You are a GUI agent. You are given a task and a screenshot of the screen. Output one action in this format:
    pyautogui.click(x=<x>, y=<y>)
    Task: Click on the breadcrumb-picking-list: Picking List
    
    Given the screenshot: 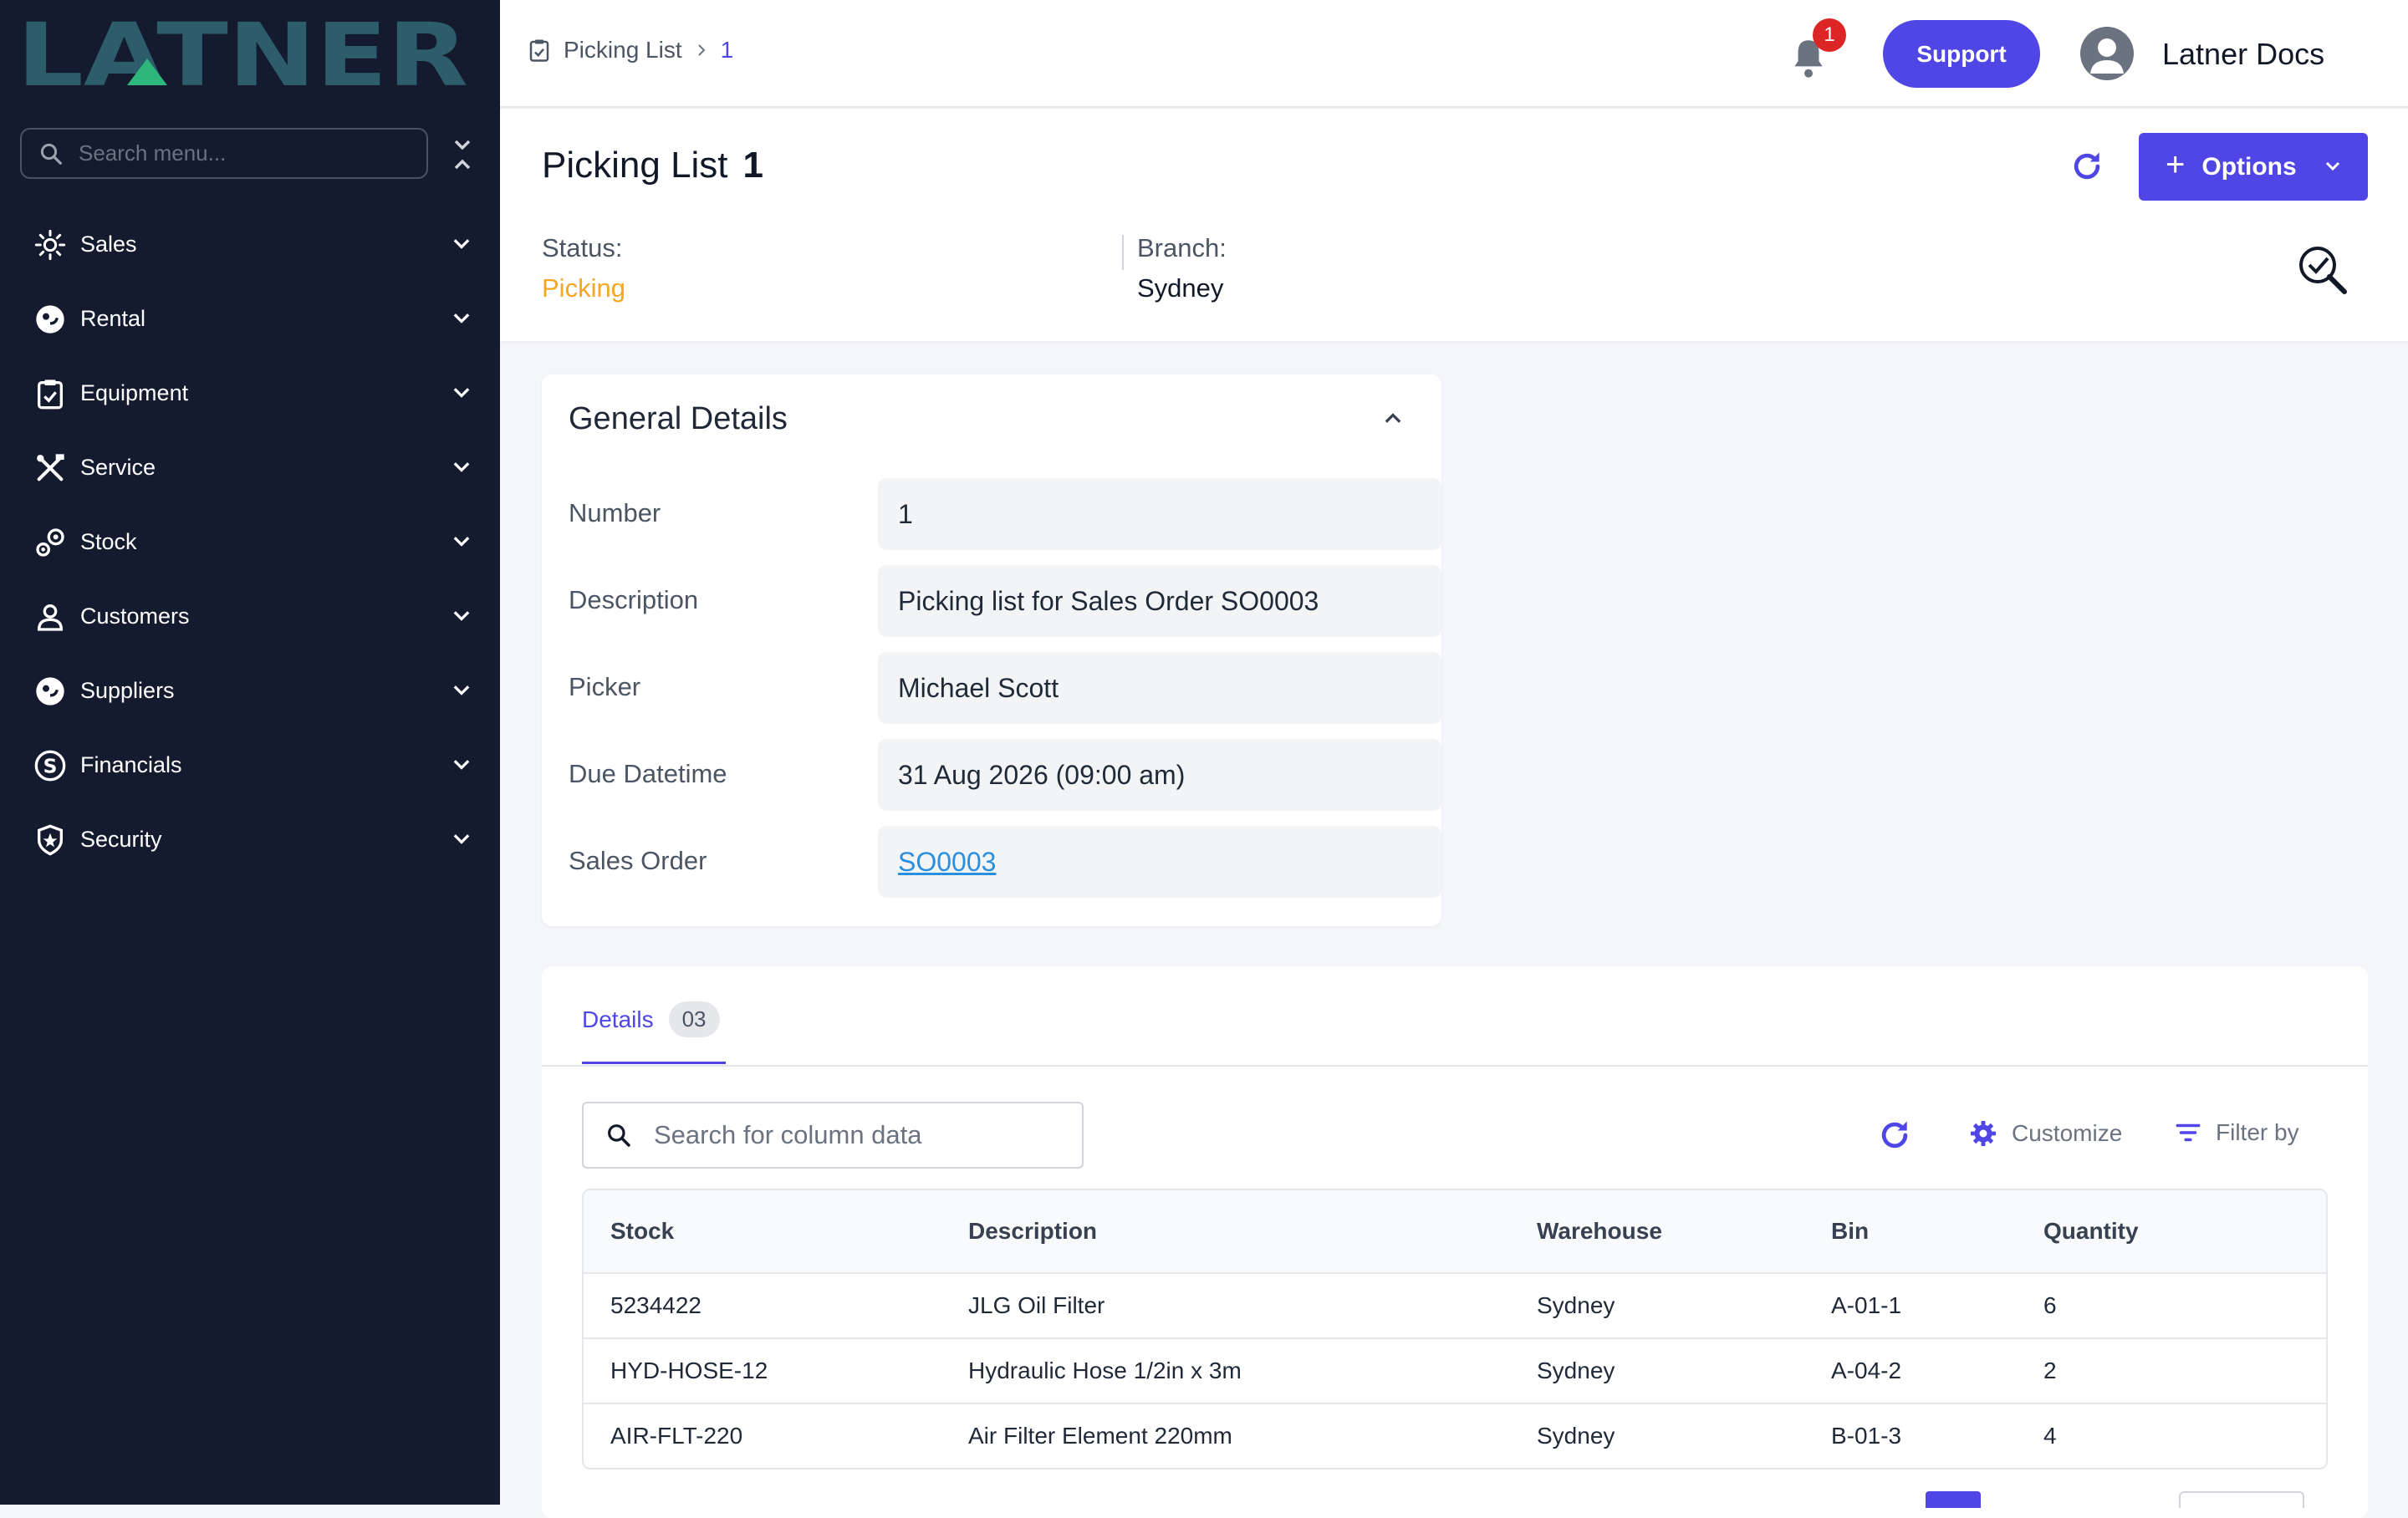 What is the action you would take?
    pyautogui.click(x=623, y=50)
    